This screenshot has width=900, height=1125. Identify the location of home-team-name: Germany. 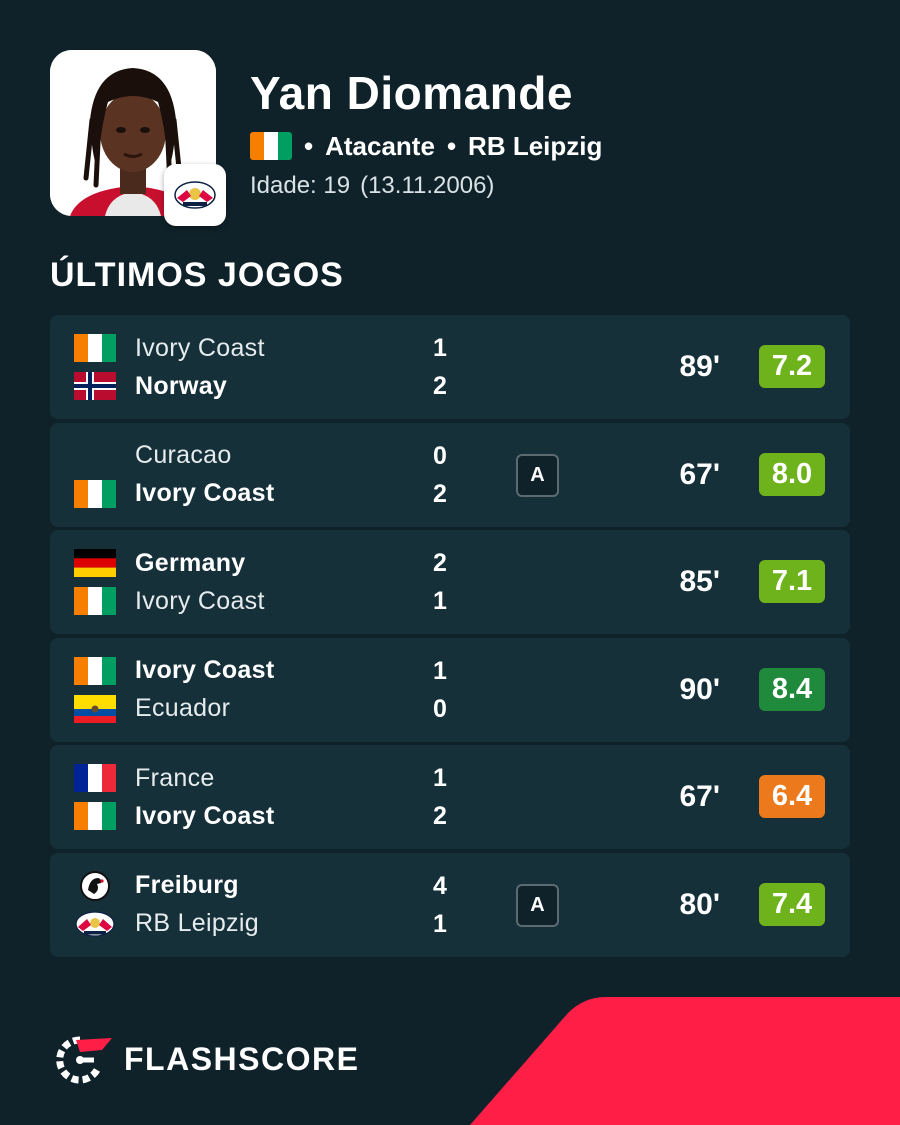
(190, 562).